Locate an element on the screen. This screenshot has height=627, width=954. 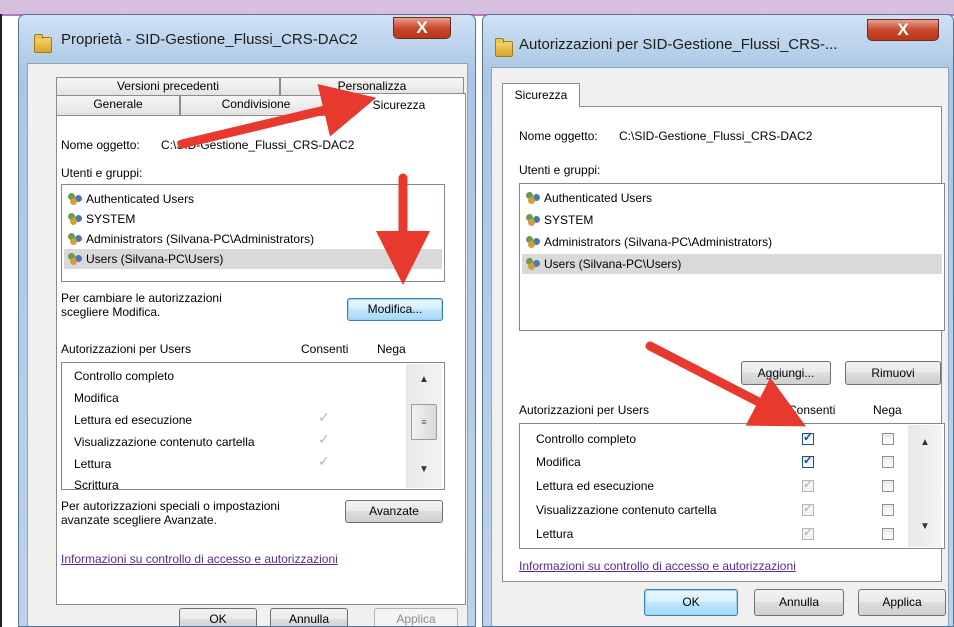
window-title: Proprietà - SID-Gestione_Flussi_CRS-DAC2 is located at coordinates (209, 39).